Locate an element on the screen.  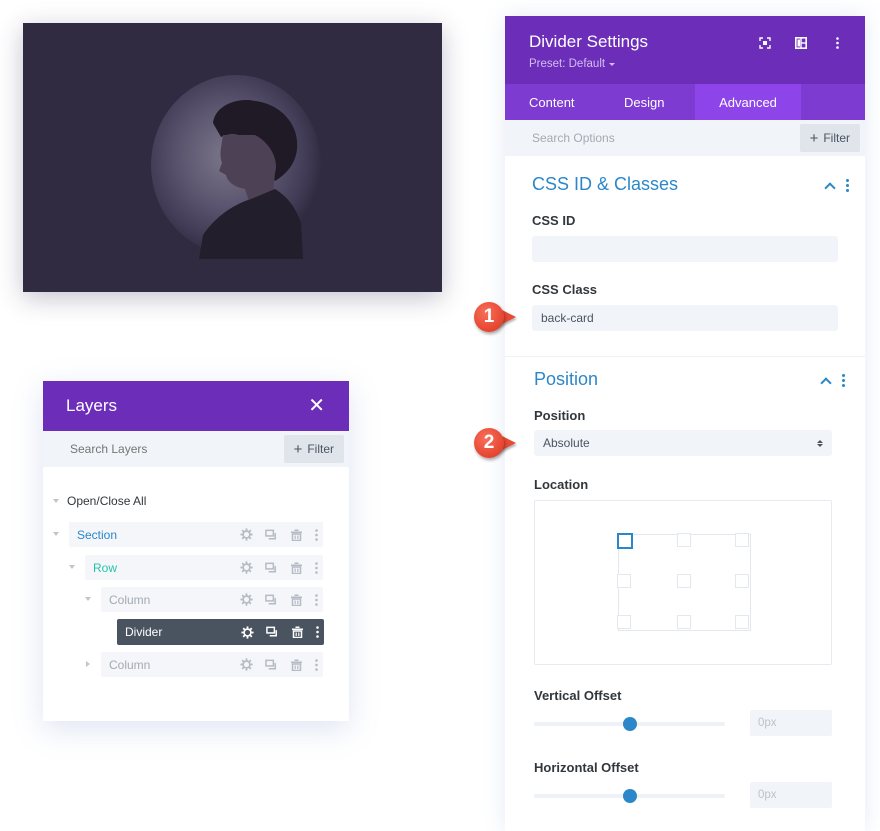
settings-header: Divider Settings Preset: Default is located at coordinates (685, 50).